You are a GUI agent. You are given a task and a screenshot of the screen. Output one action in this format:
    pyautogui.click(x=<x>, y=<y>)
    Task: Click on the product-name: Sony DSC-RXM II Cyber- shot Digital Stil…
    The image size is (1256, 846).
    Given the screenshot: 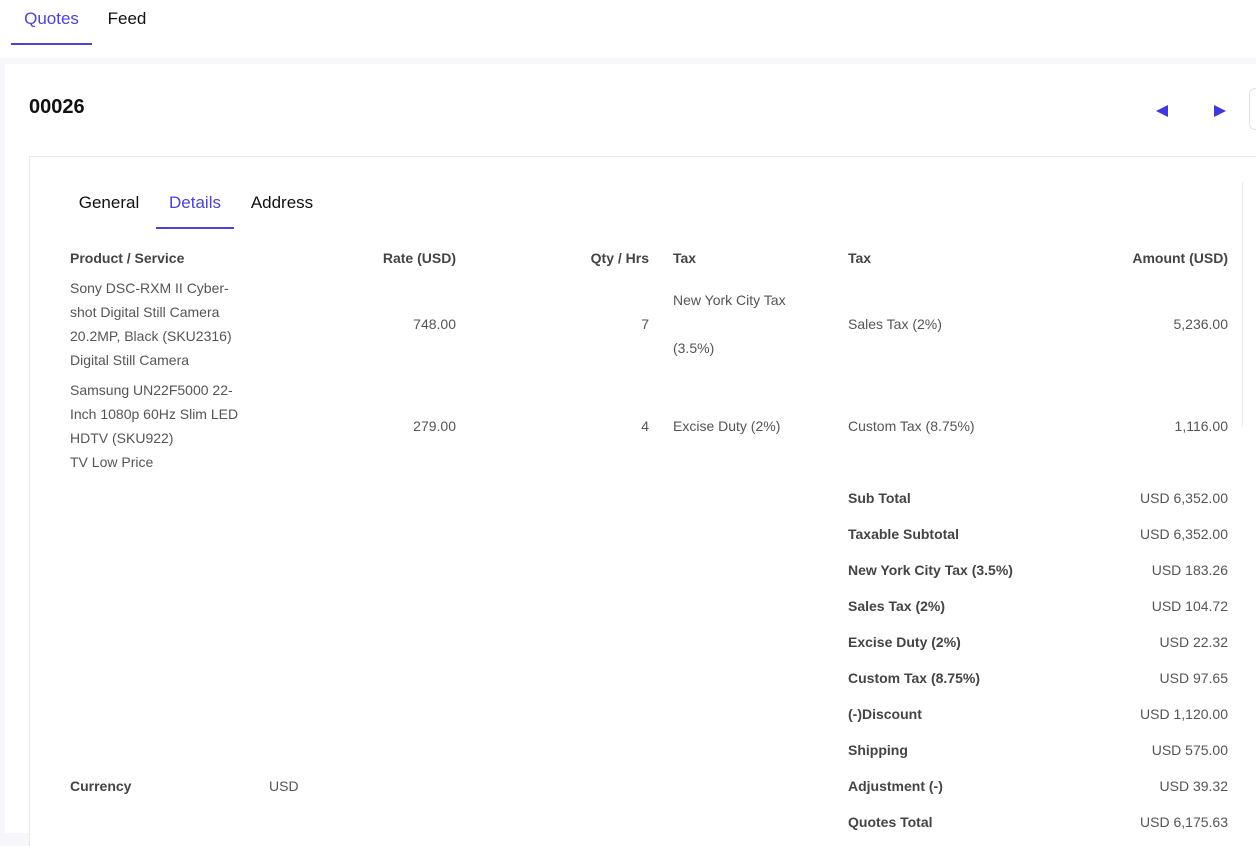 What is the action you would take?
    pyautogui.click(x=170, y=324)
    